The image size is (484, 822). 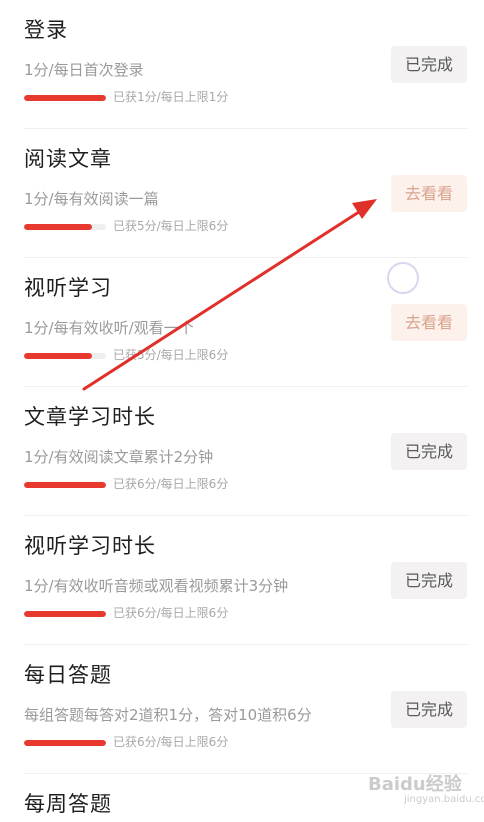 I want to click on watermark-logo: Baidu经验 jingyan.baidu.com, so click(x=426, y=787).